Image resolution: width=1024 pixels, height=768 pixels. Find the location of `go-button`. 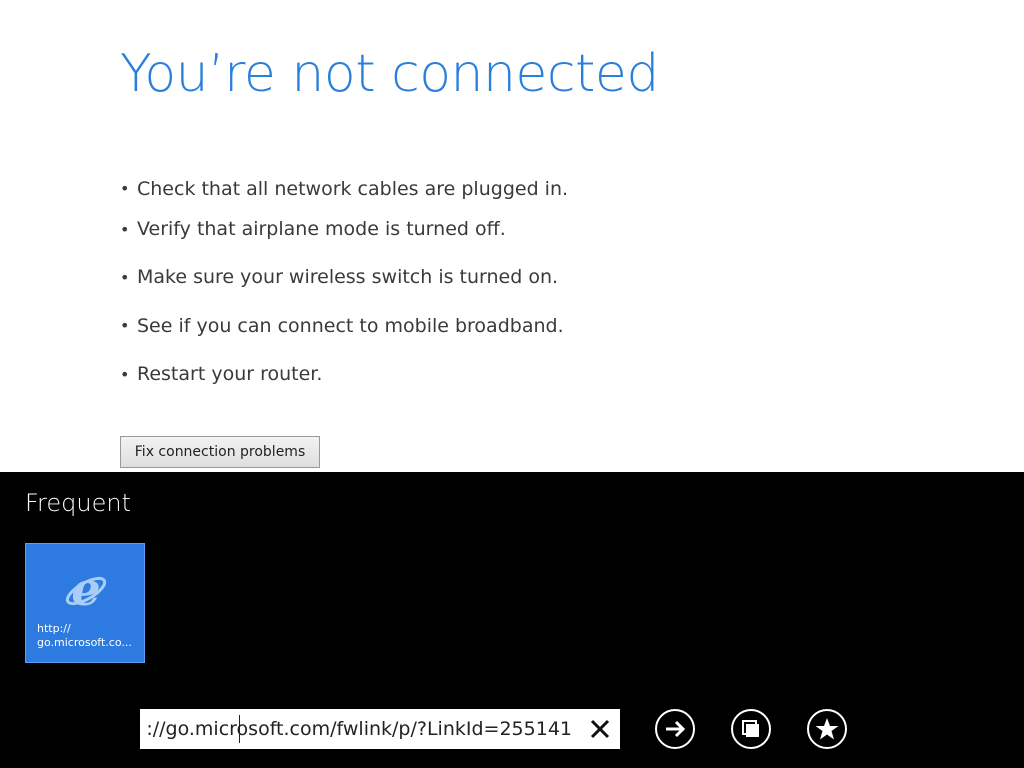

go-button is located at coordinates (675, 729).